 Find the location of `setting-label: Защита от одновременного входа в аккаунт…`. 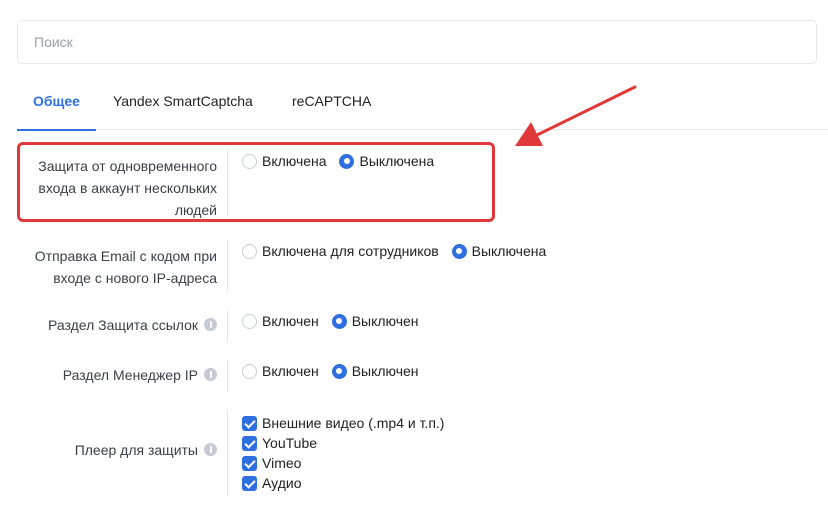

setting-label: Защита от одновременного входа в аккаунт… is located at coordinates (127, 188).